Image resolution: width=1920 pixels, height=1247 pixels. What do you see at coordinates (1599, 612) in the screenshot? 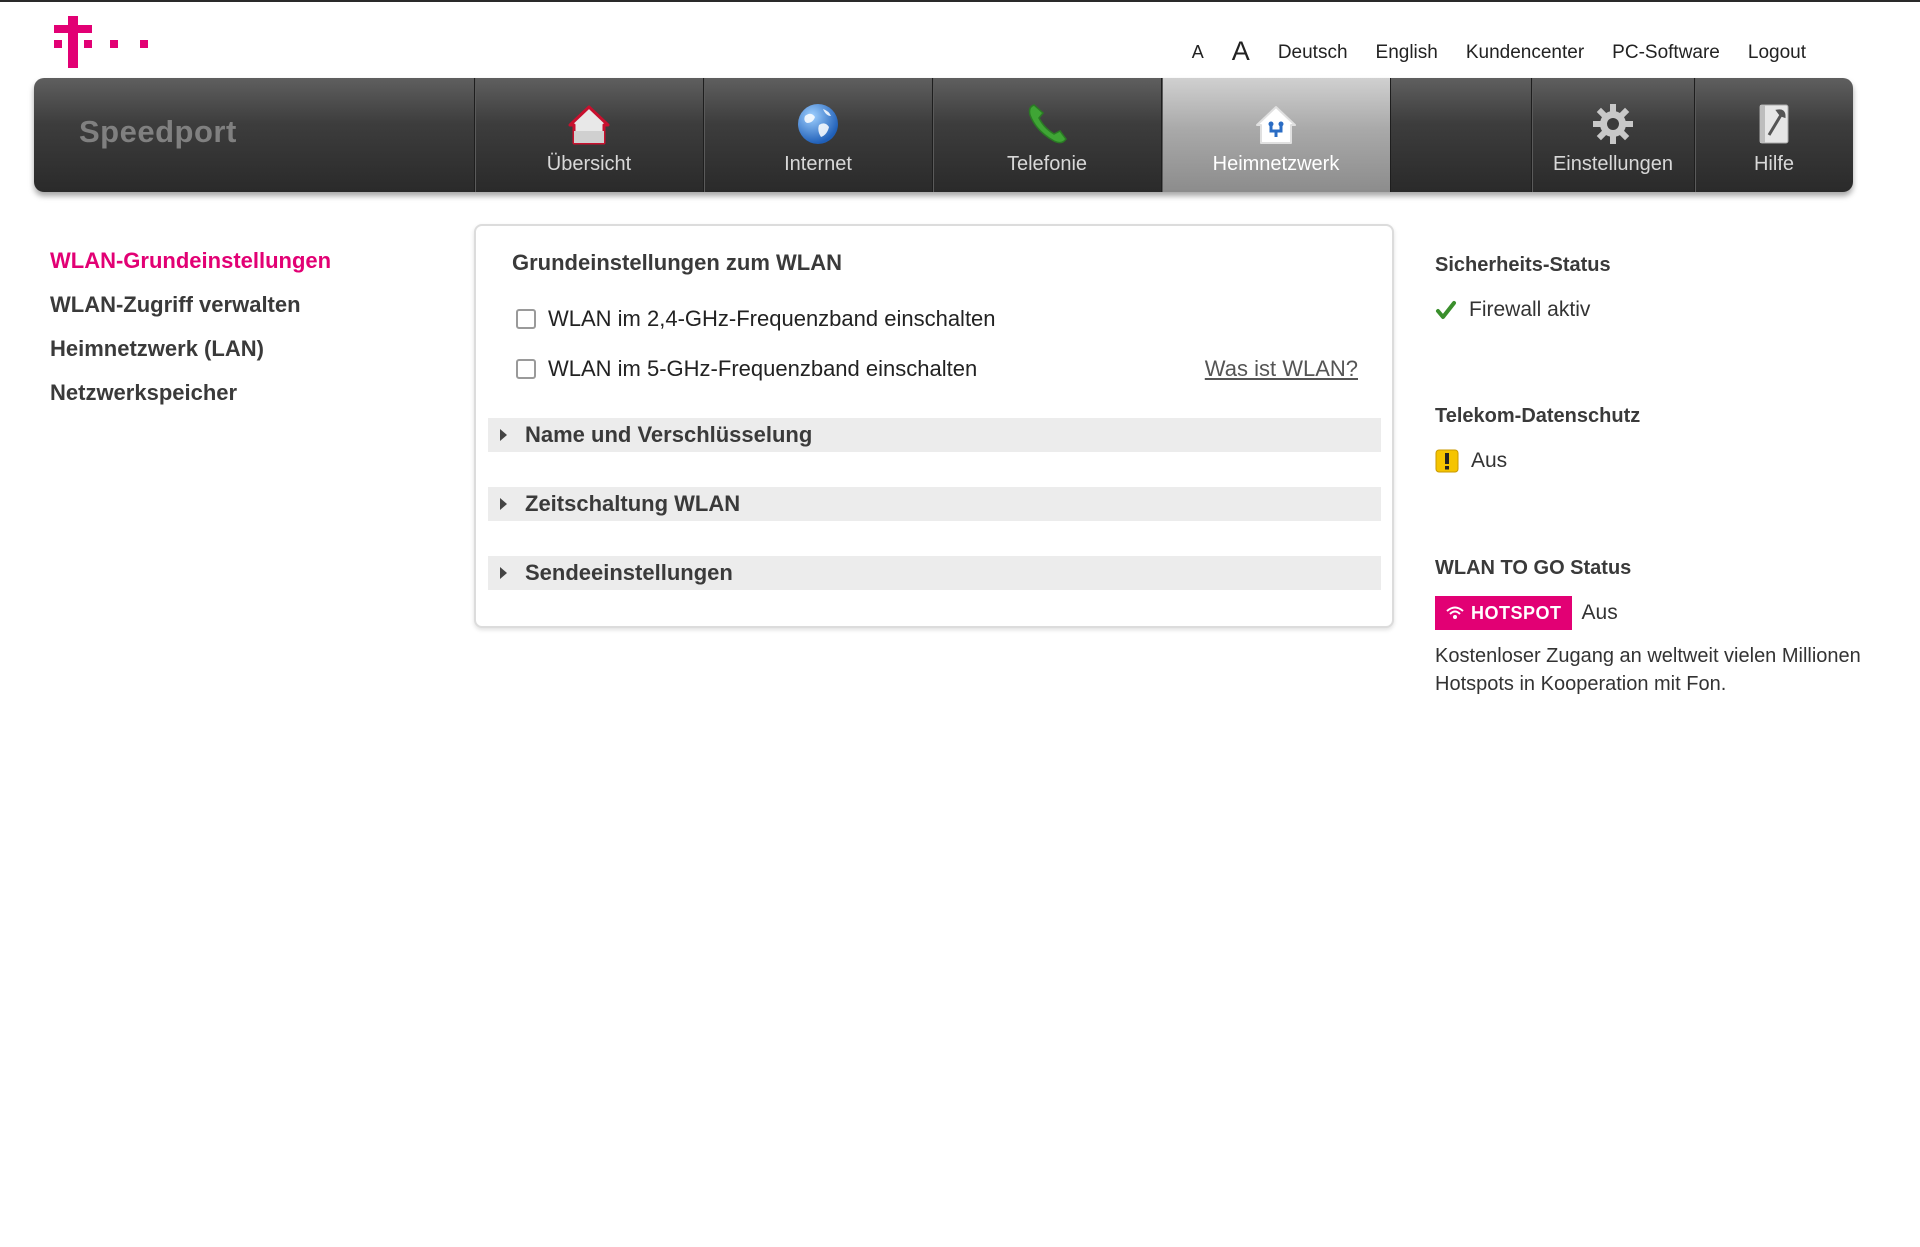
I see `wlan-to-go-value: Aus` at bounding box center [1599, 612].